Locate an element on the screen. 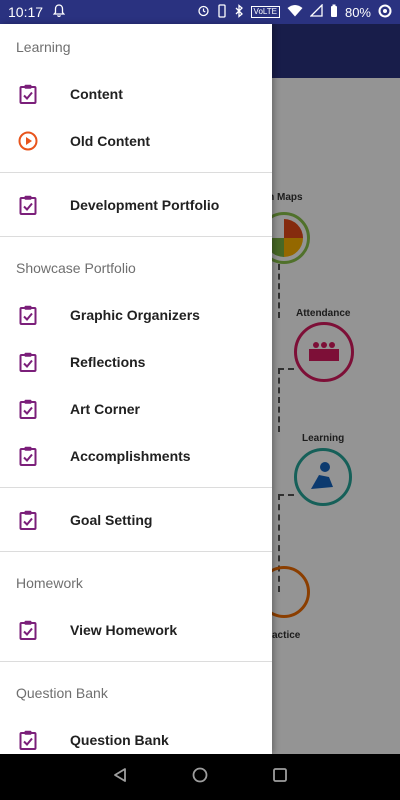 The height and width of the screenshot is (800, 400). nav-item-label: Graphic Organizers is located at coordinates (135, 314).